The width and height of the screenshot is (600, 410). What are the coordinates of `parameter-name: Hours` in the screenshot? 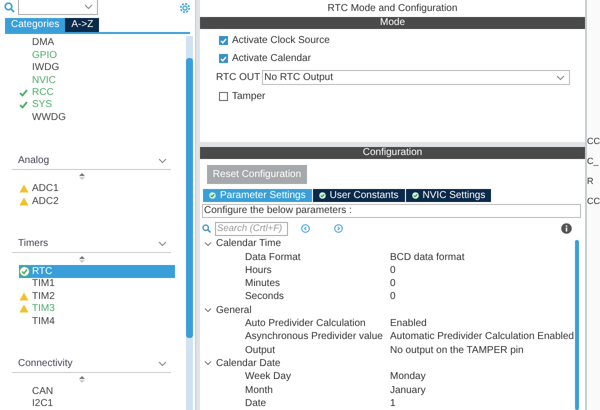 It's located at (259, 270).